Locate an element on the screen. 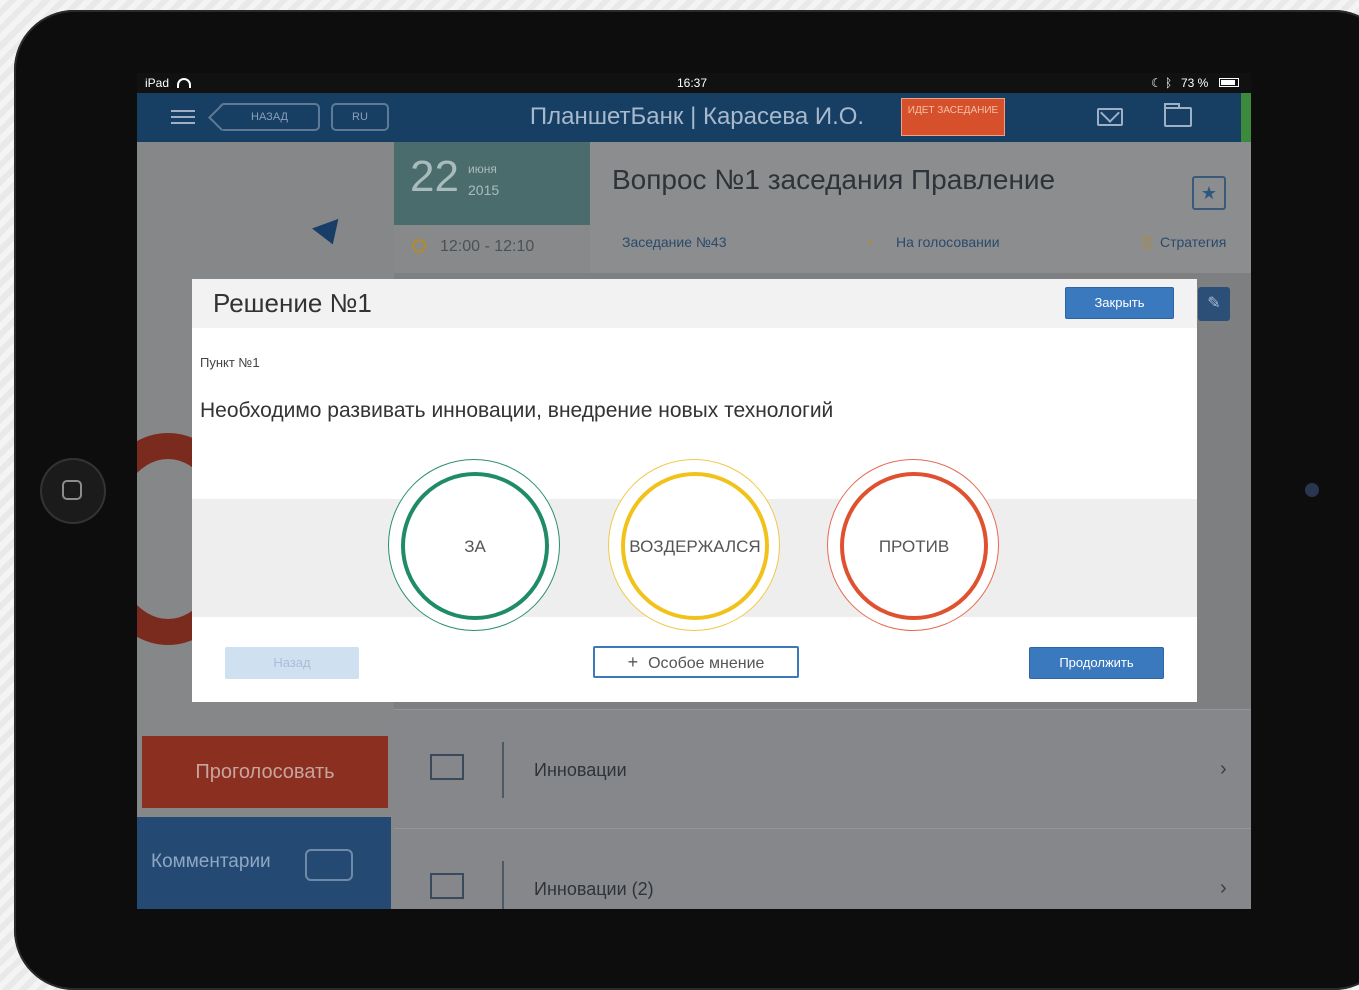 This screenshot has width=1359, height=990. camera-dot is located at coordinates (1312, 490).